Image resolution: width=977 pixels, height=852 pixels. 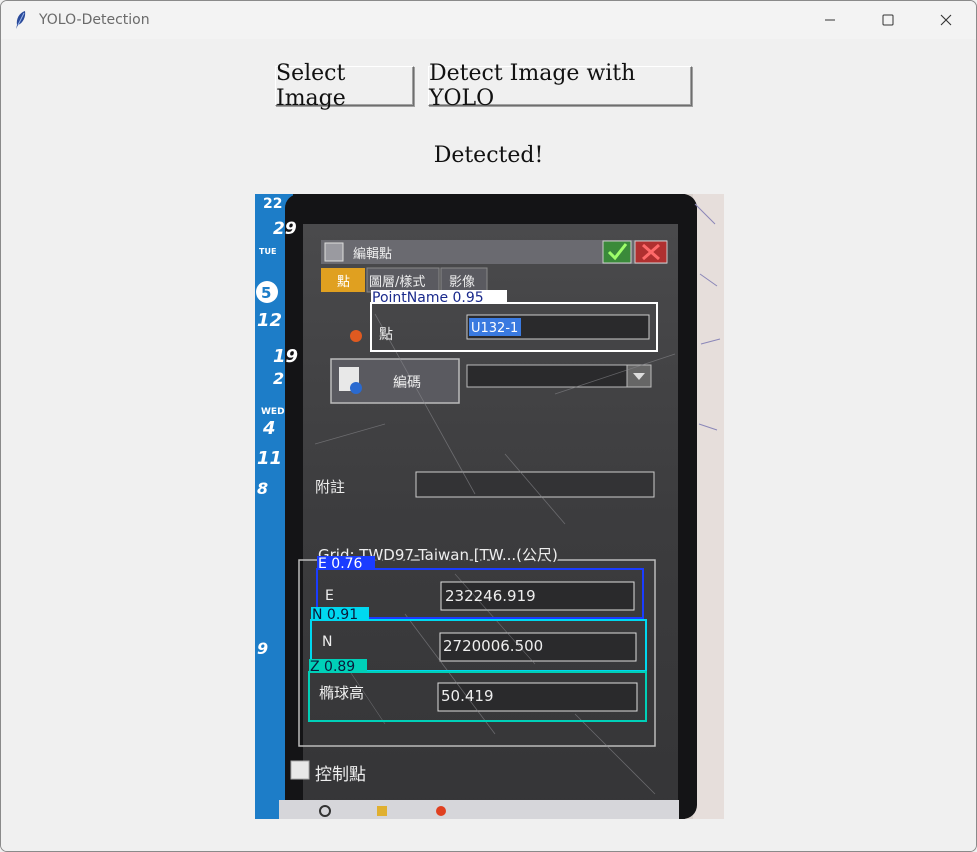 I want to click on maximize-button, so click(x=888, y=20).